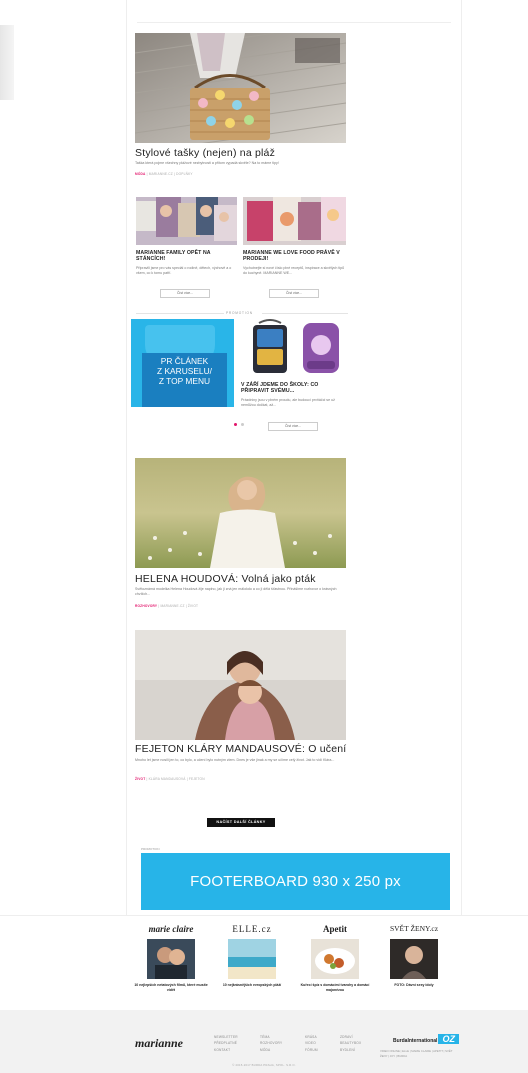 Image resolution: width=528 pixels, height=1073 pixels. I want to click on second-article-title: HELENA HOUDOVÁ: Volná jako pták, so click(242, 579).